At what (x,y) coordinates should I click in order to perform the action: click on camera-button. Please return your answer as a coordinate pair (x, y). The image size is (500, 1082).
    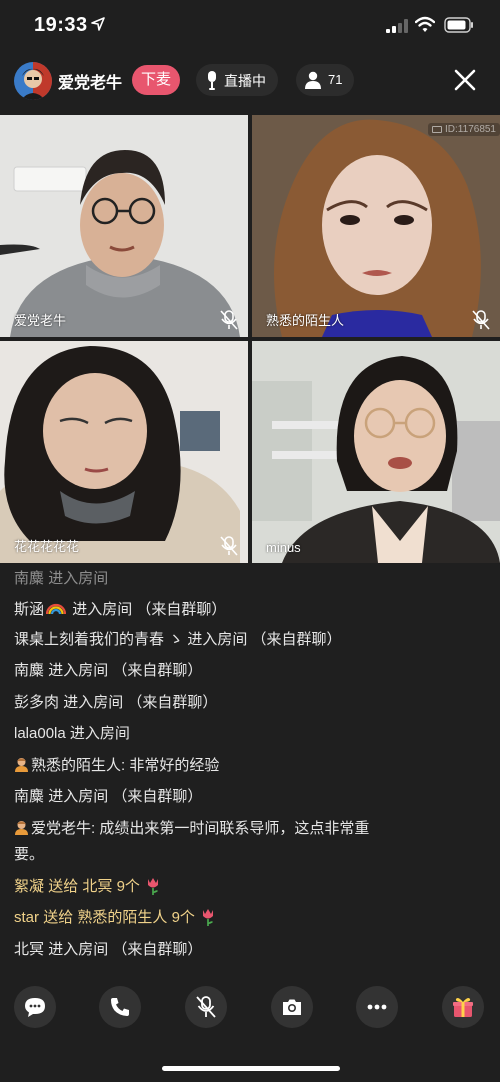
    Looking at the image, I should click on (292, 1007).